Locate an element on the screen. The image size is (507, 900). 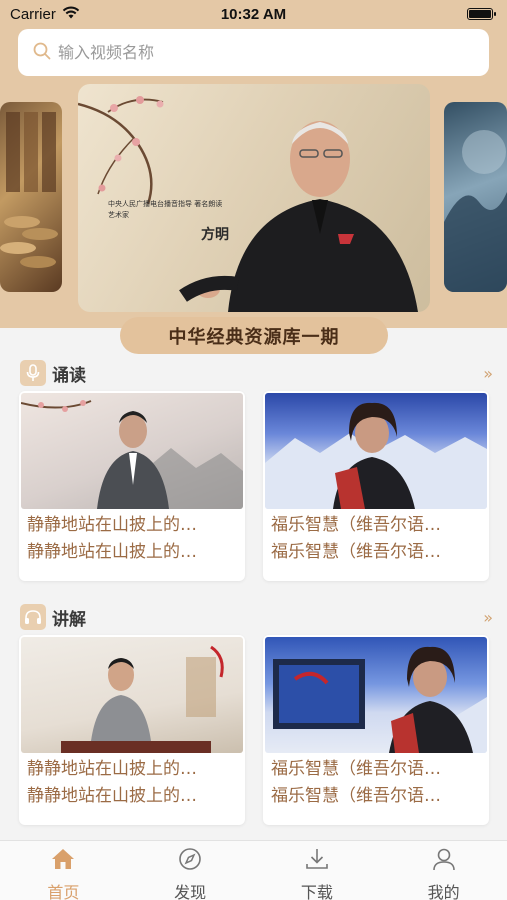
section-header-recite: 诵读 ›› is located at coordinates (256, 373).